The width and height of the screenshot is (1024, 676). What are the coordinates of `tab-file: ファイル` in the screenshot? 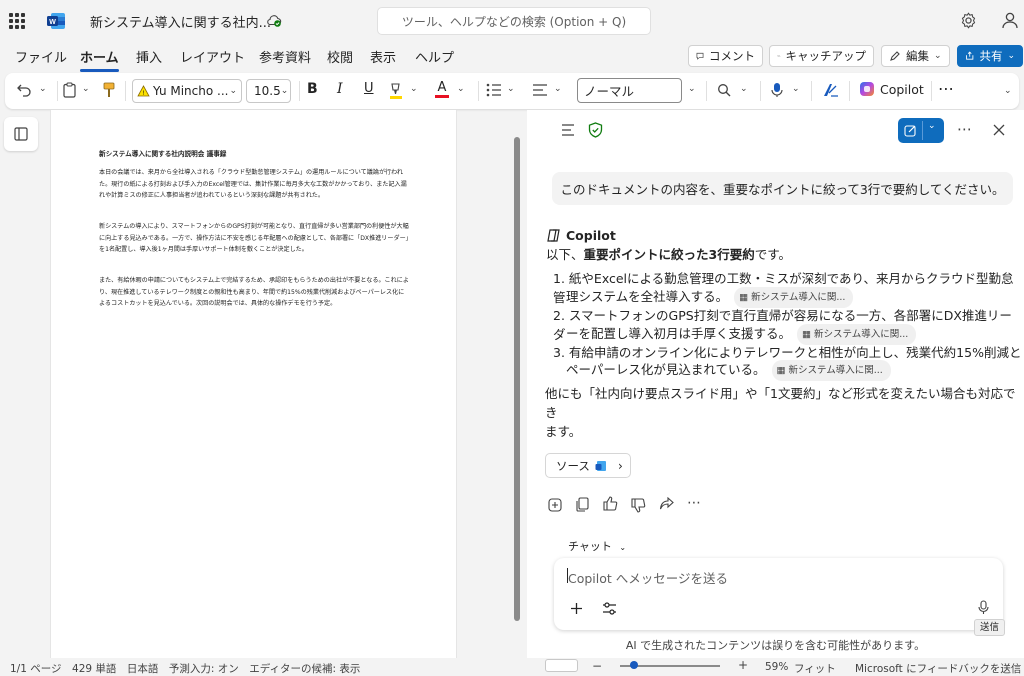 It's located at (41, 56).